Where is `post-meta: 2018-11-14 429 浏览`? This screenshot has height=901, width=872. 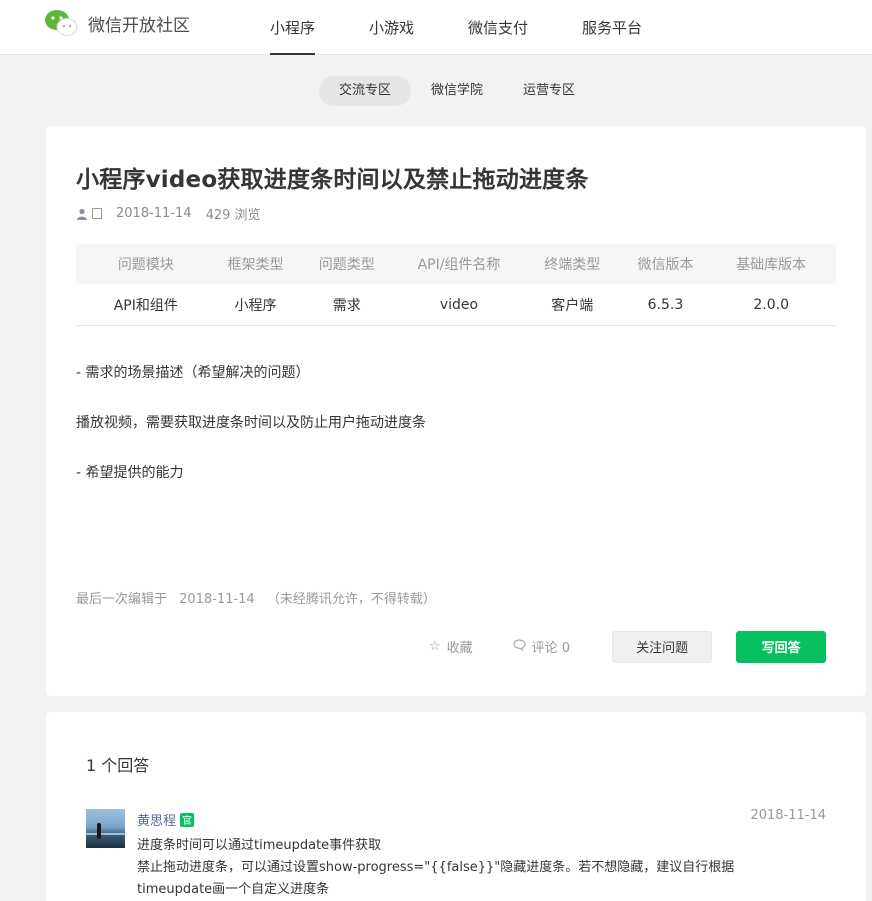 post-meta: 2018-11-14 429 浏览 is located at coordinates (168, 213).